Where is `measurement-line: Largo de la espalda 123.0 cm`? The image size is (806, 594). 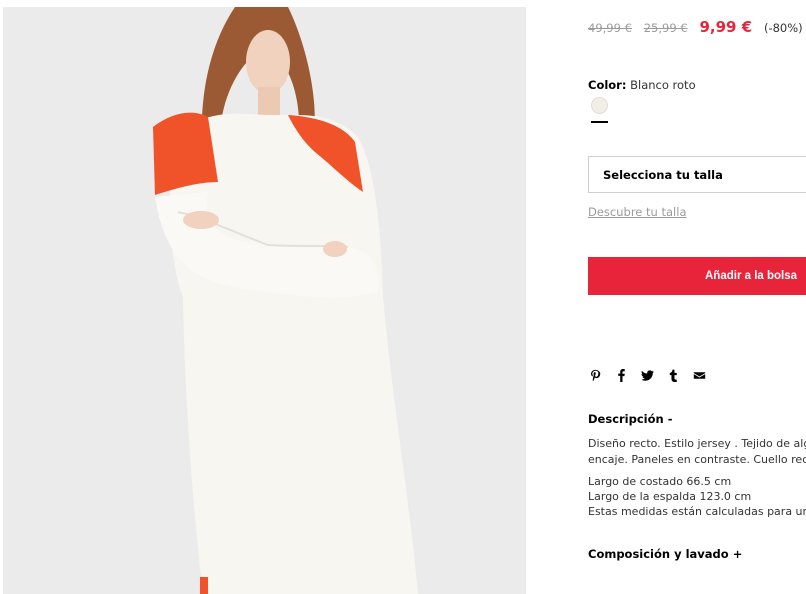
measurement-line: Largo de la espalda 123.0 cm is located at coordinates (670, 496).